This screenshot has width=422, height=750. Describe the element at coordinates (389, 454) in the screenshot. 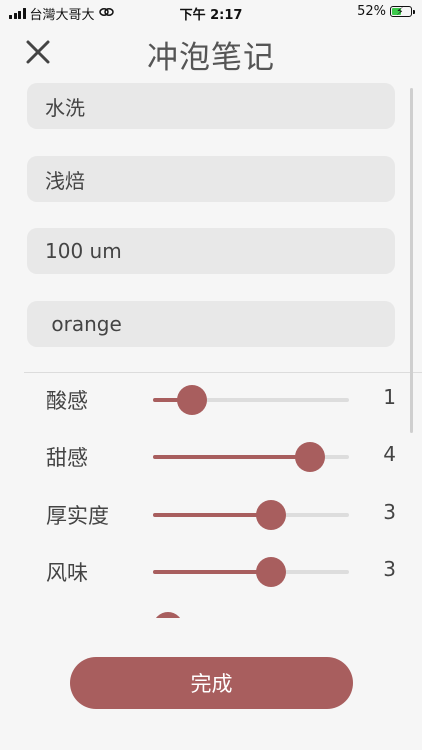

I see `rating-value: 4` at that location.